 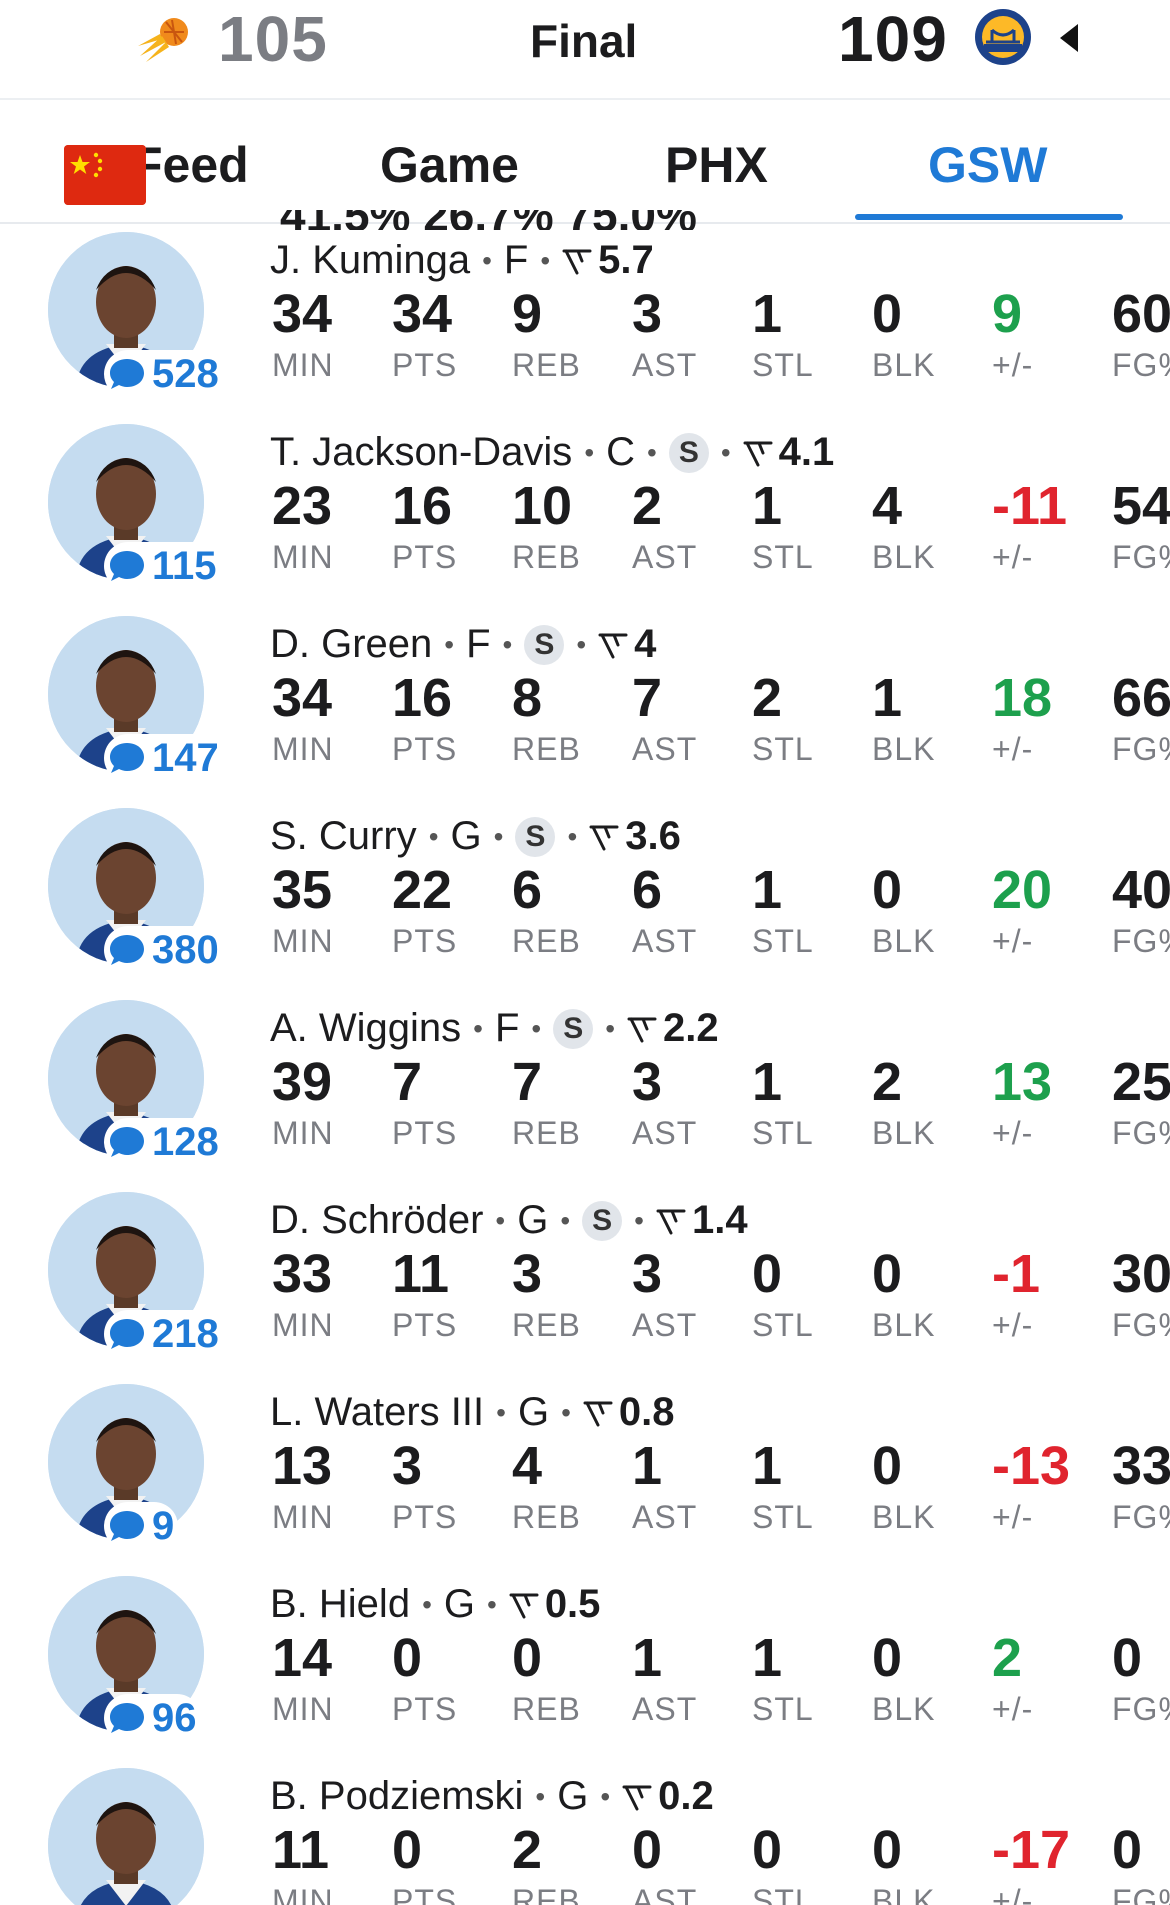 What do you see at coordinates (1141, 698) in the screenshot?
I see `stat-value: 66` at bounding box center [1141, 698].